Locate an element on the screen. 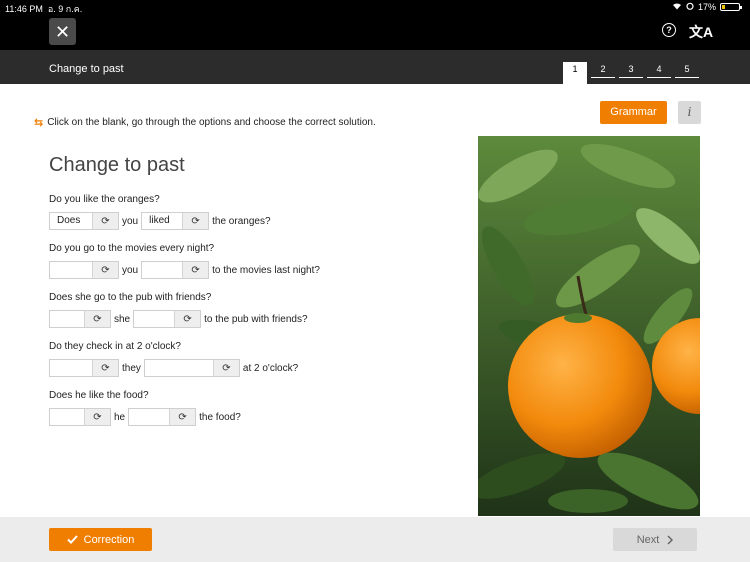 The height and width of the screenshot is (562, 750). answer-row-1: Does ⟳ you liked ⟳ the oranges? is located at coordinates (161, 221).